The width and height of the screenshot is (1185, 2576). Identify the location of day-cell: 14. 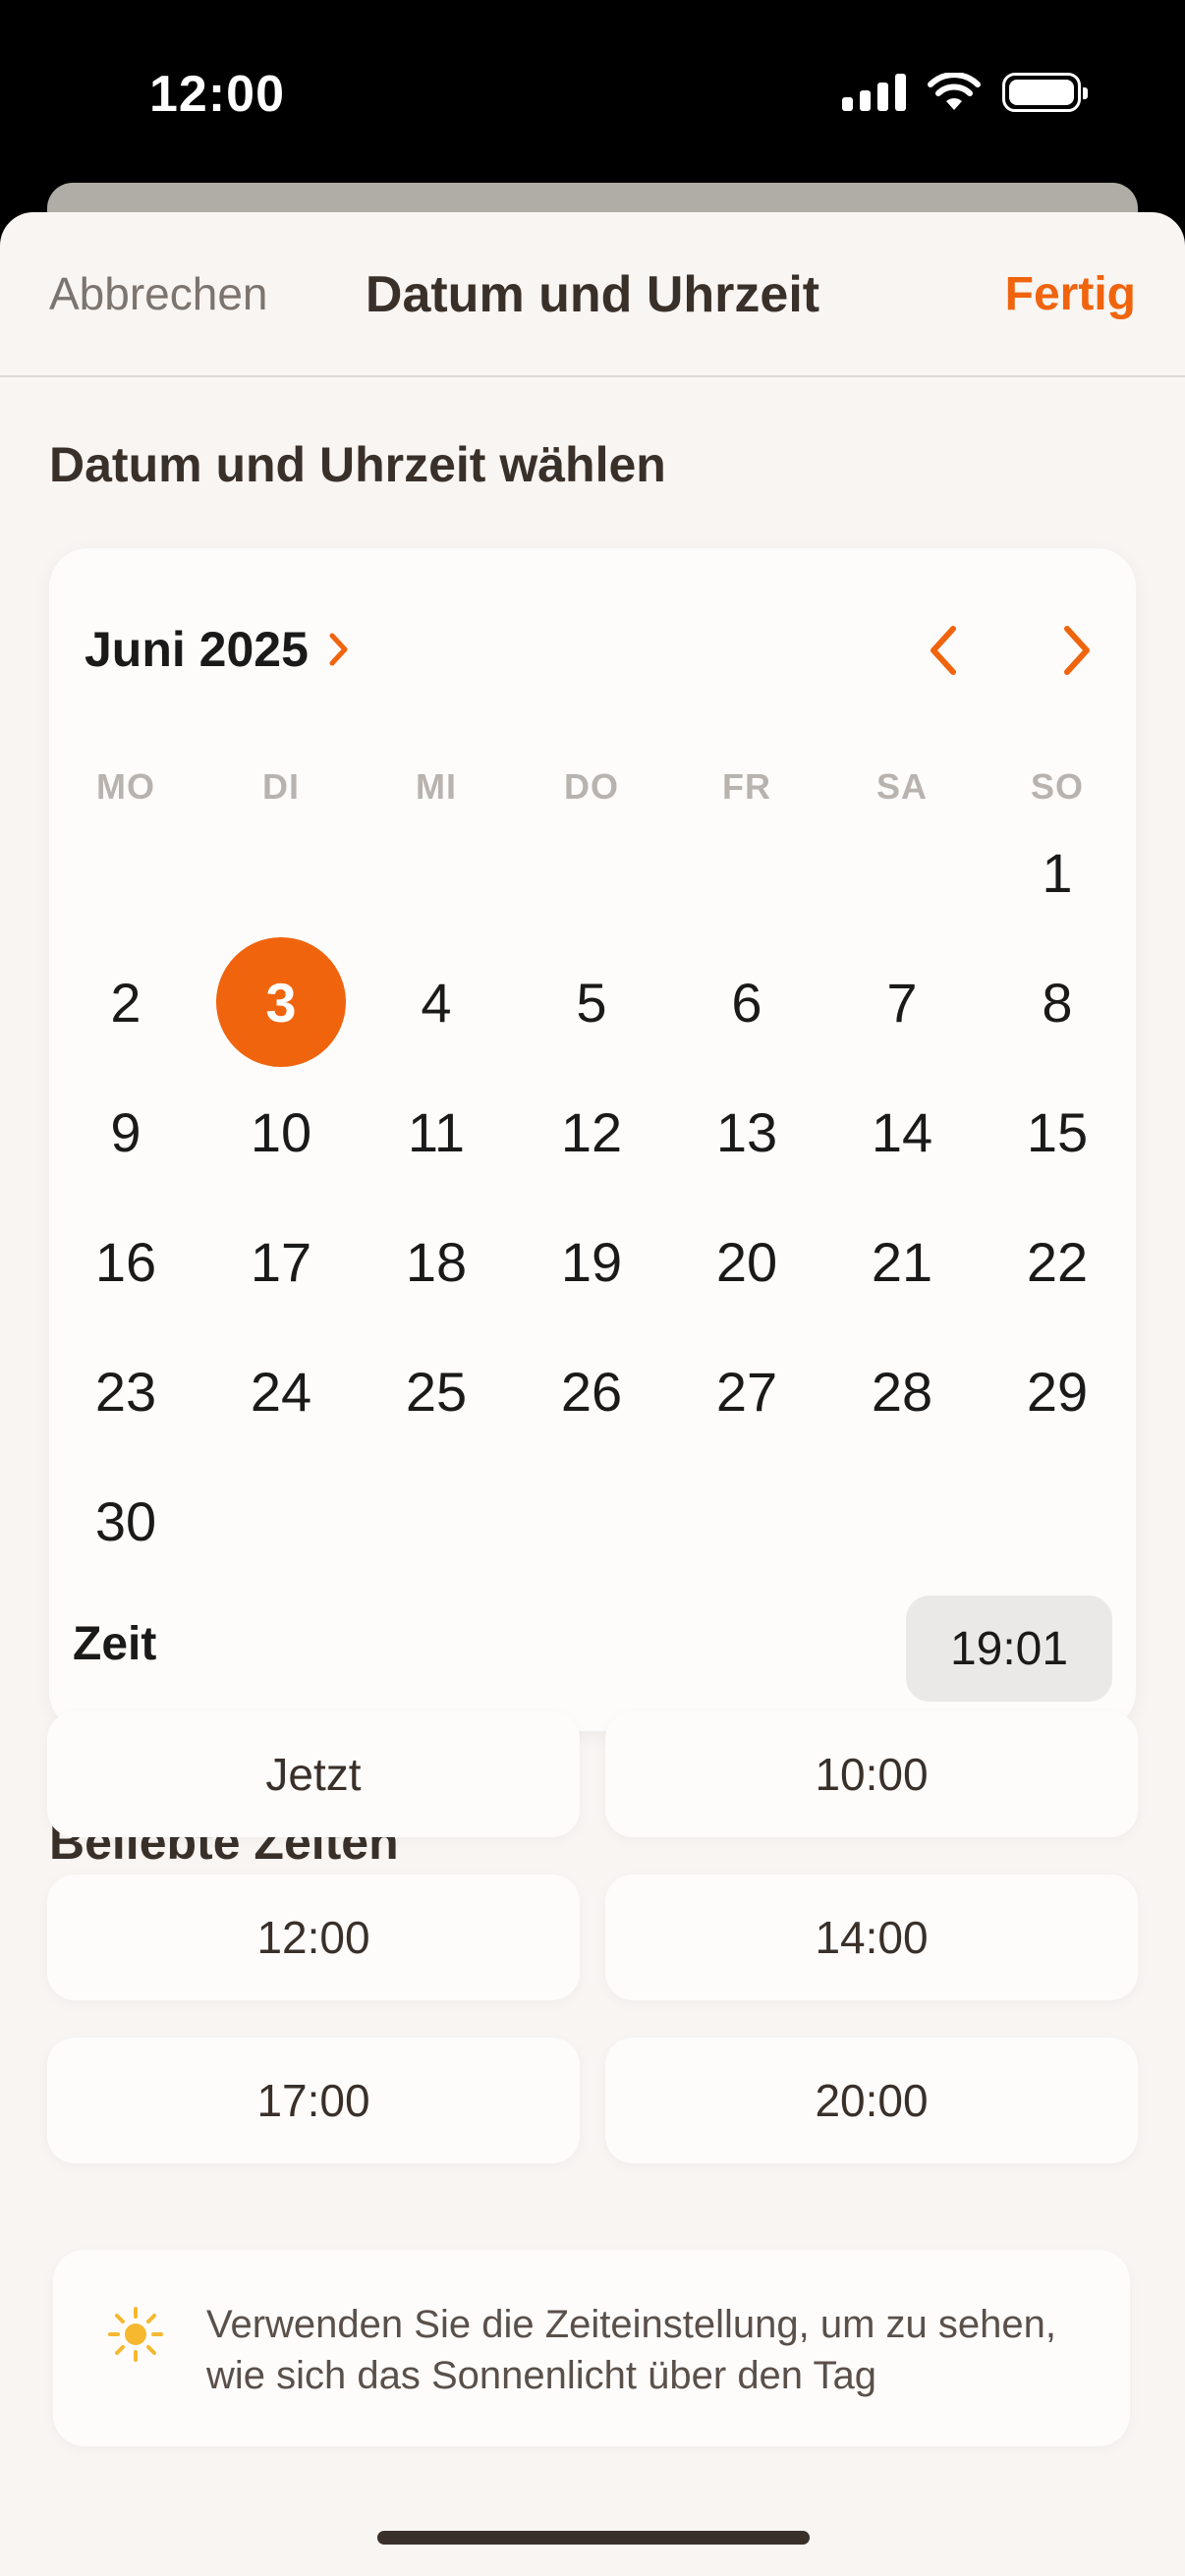
(902, 1132).